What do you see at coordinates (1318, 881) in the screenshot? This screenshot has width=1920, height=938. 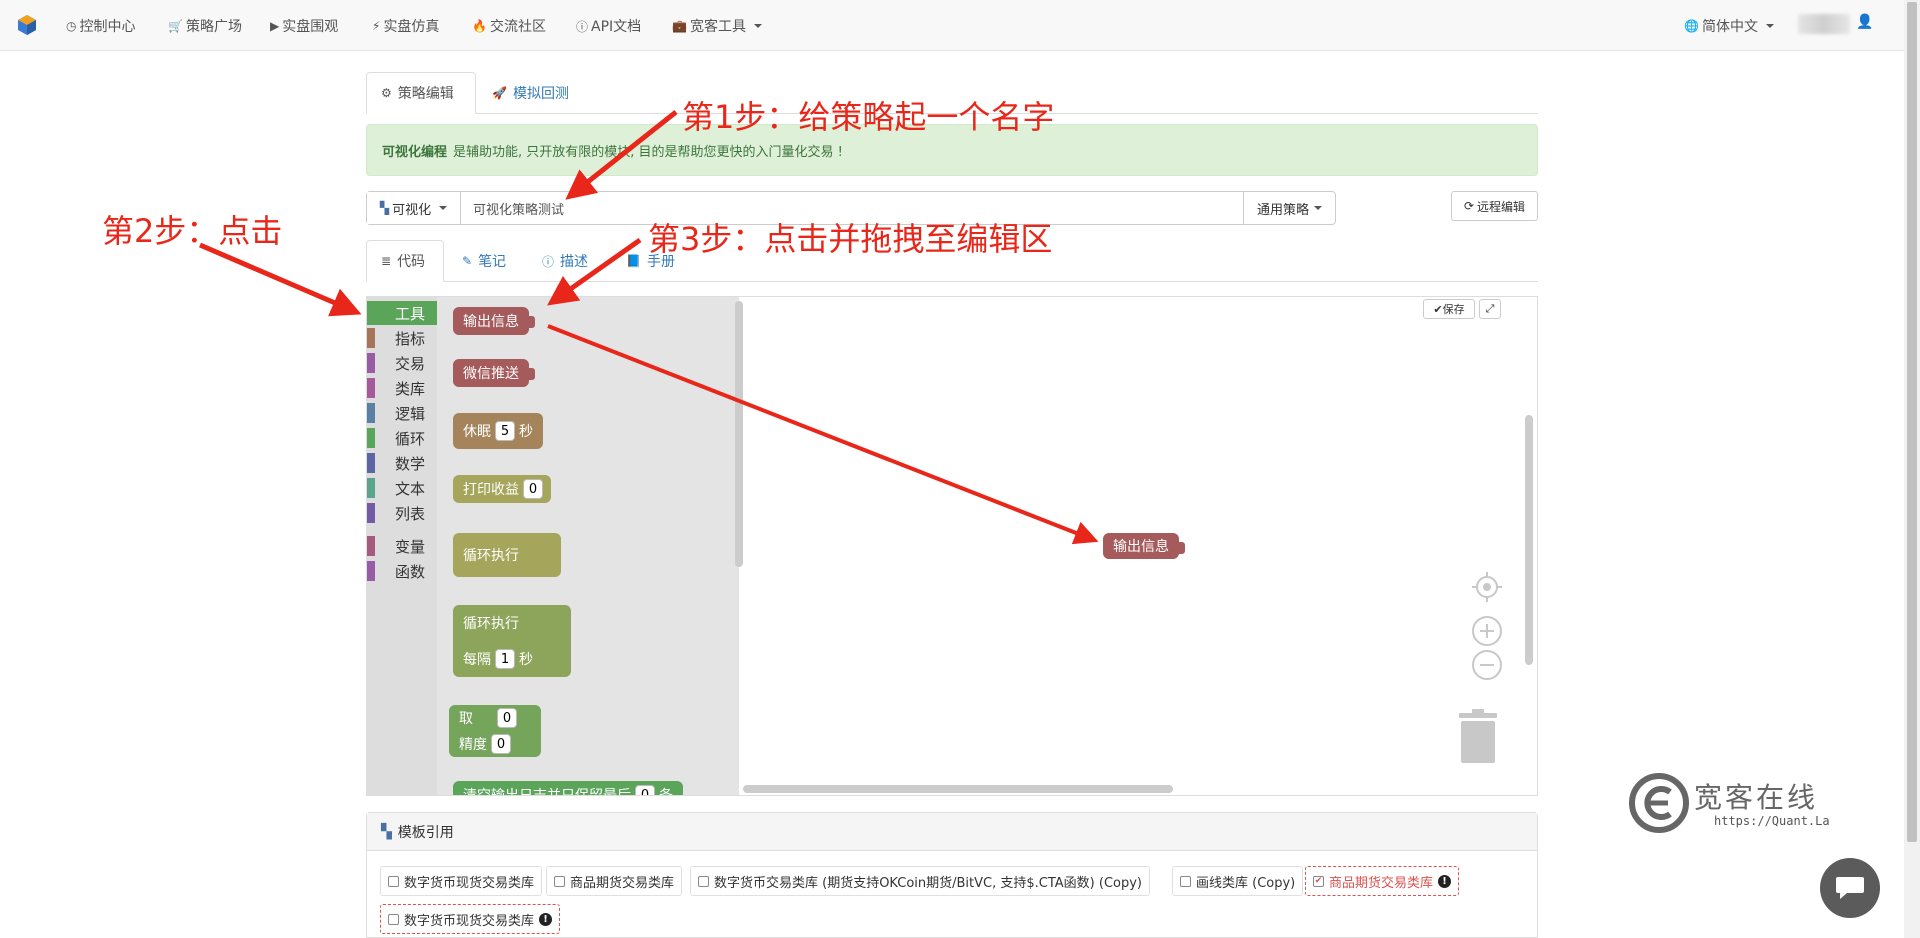 I see `checkbox-checked: ✔` at bounding box center [1318, 881].